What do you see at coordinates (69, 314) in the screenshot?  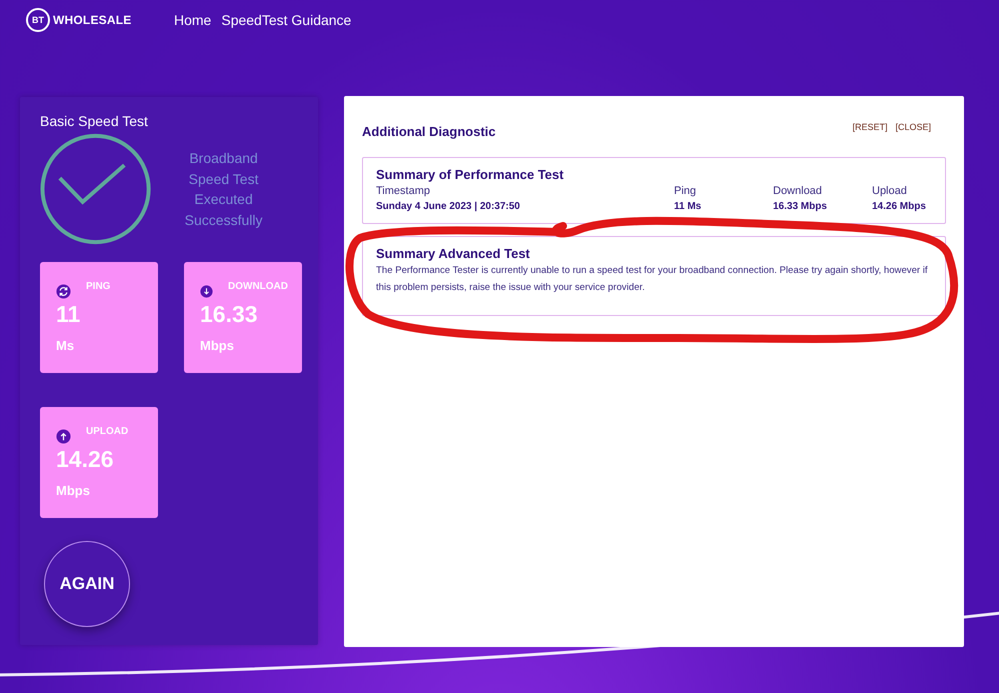 I see `metric-value: 11` at bounding box center [69, 314].